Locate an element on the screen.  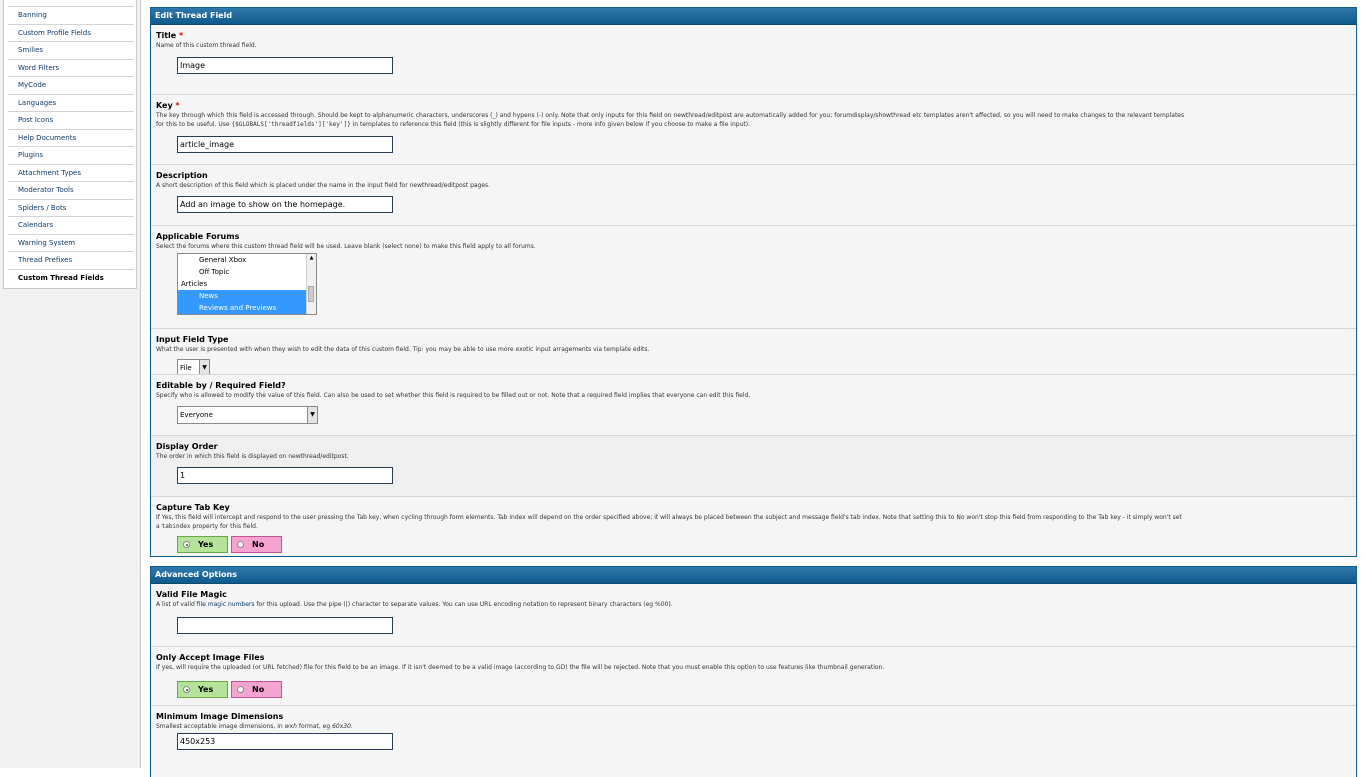
forum-option-reviews-and-previews: Reviews and Previews is located at coordinates (247, 308).